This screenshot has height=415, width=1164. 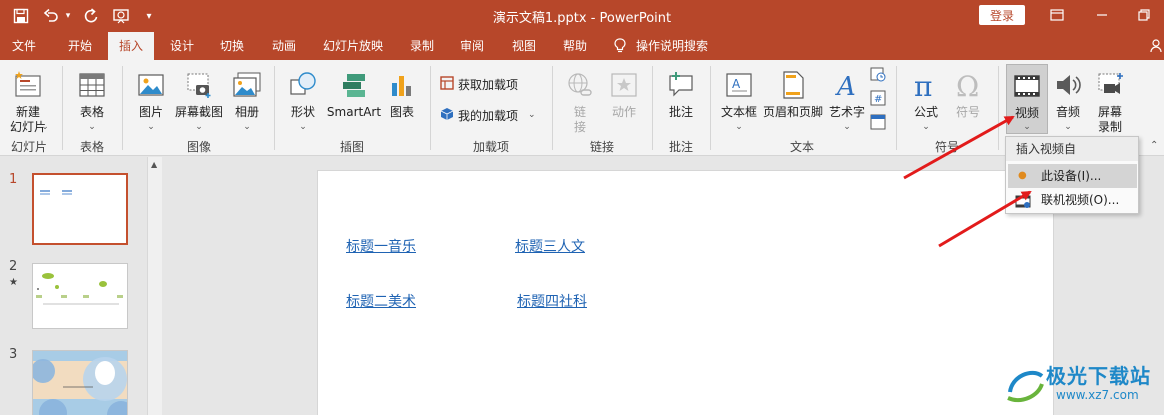 What do you see at coordinates (1002, 15) in the screenshot?
I see `login-button: 登录` at bounding box center [1002, 15].